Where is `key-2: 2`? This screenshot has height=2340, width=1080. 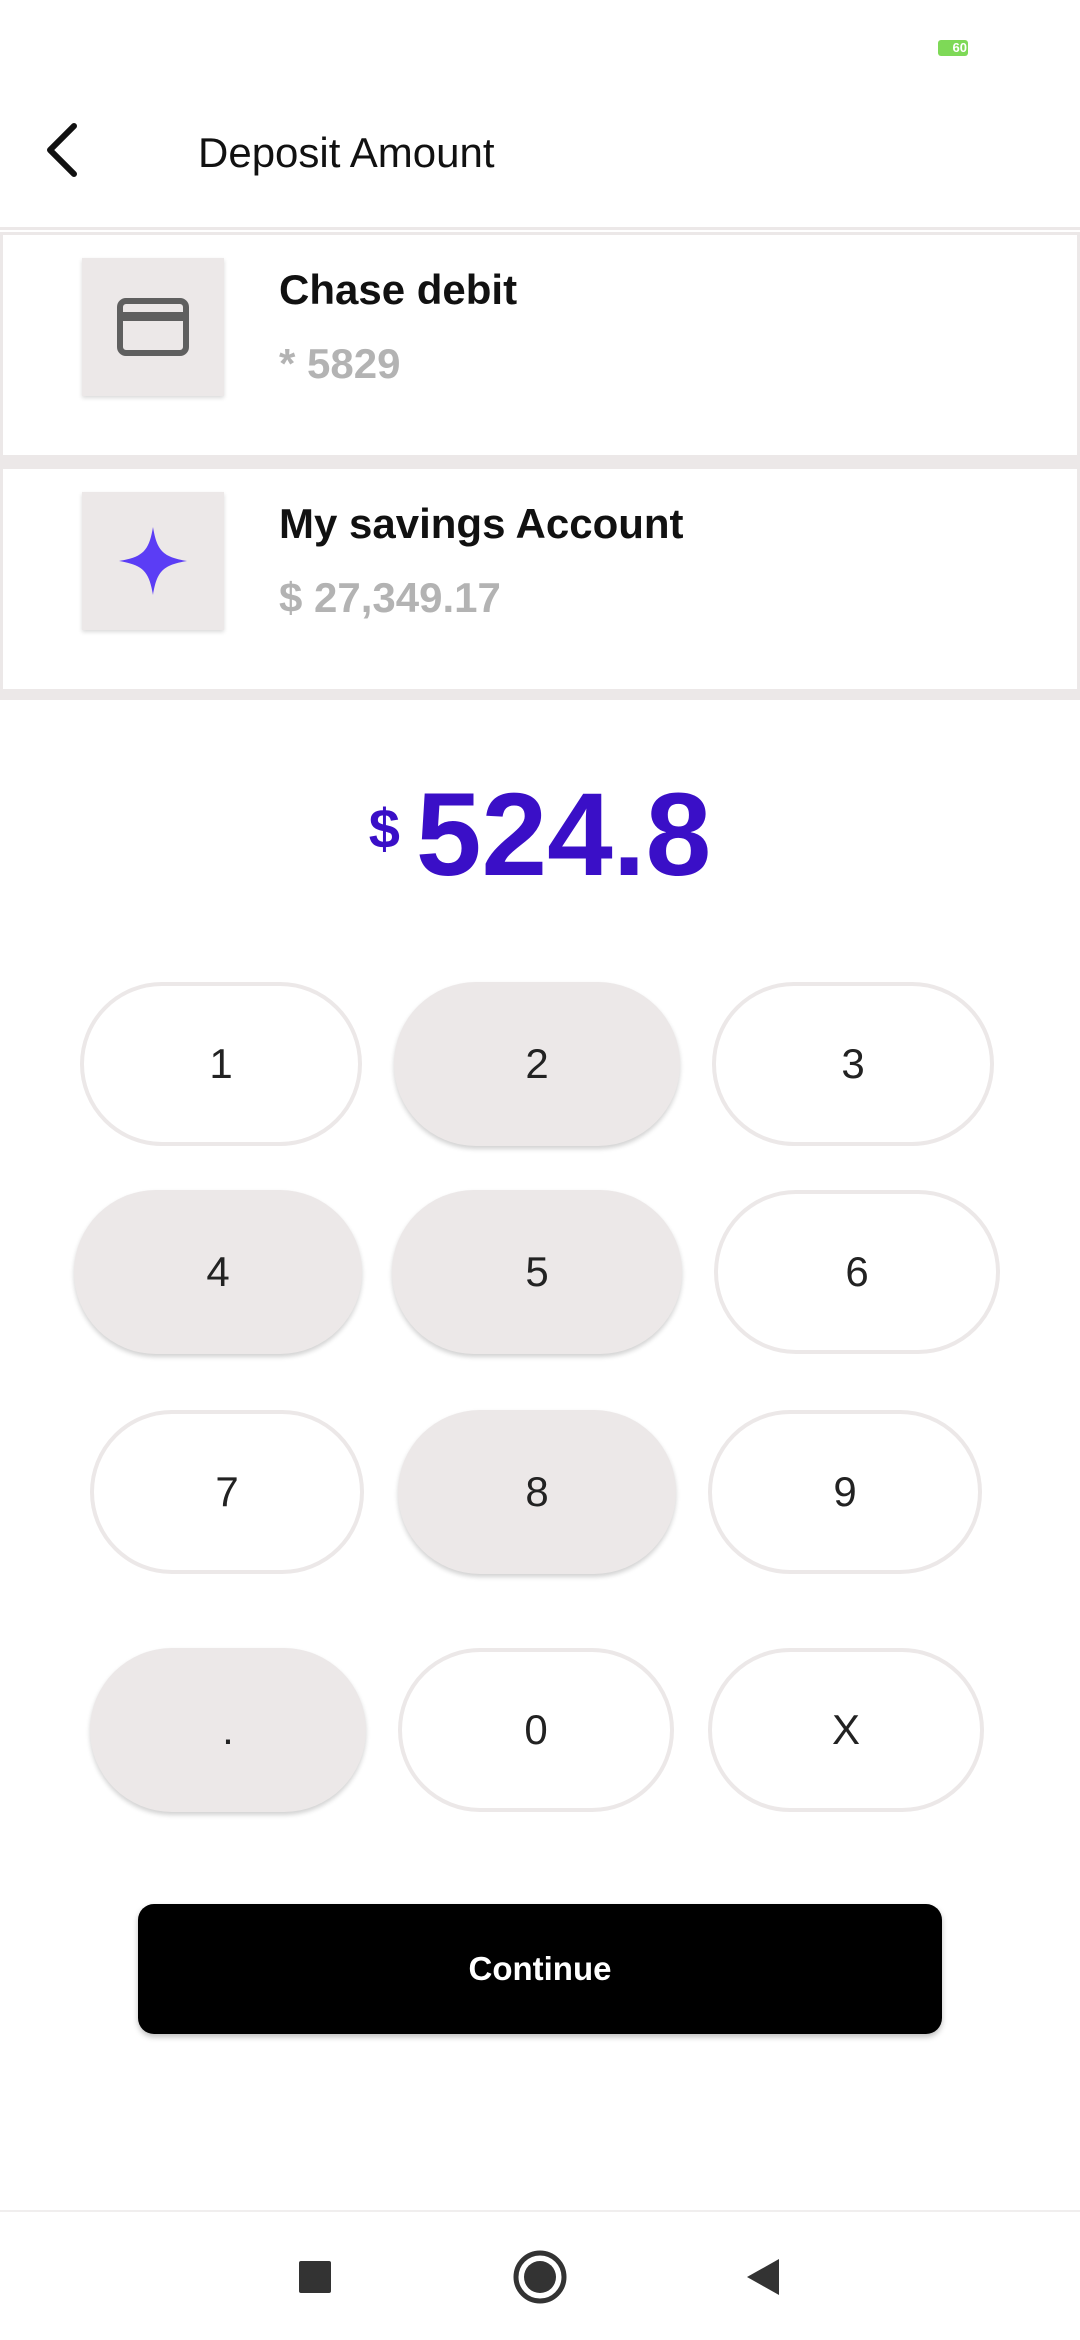 key-2: 2 is located at coordinates (537, 1064).